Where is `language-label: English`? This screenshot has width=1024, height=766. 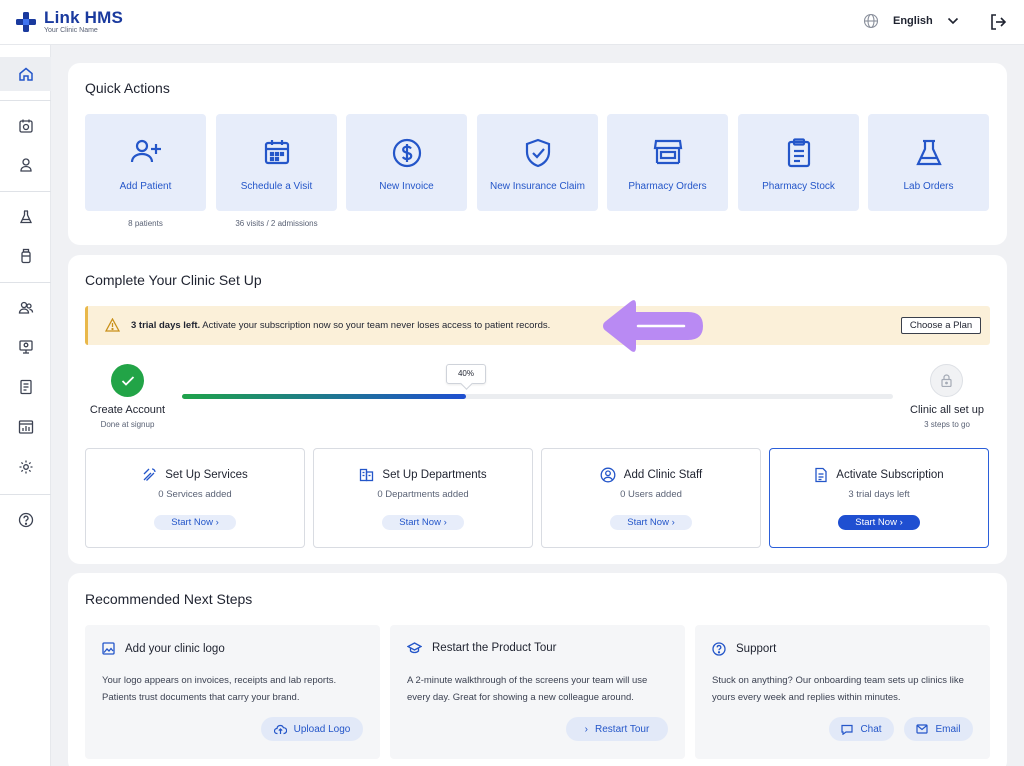 language-label: English is located at coordinates (913, 21).